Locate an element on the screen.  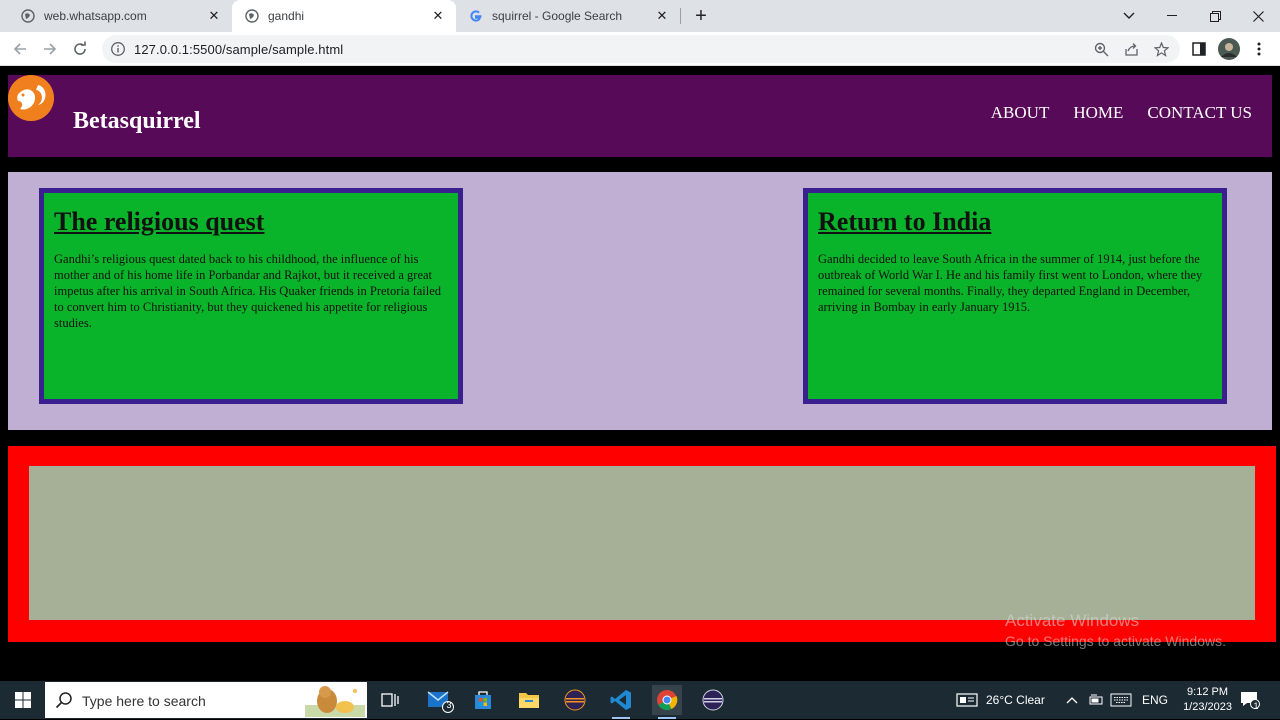
activate-windows-subtitle: Go to Settings to activate Windows. is located at coordinates (1115, 641).